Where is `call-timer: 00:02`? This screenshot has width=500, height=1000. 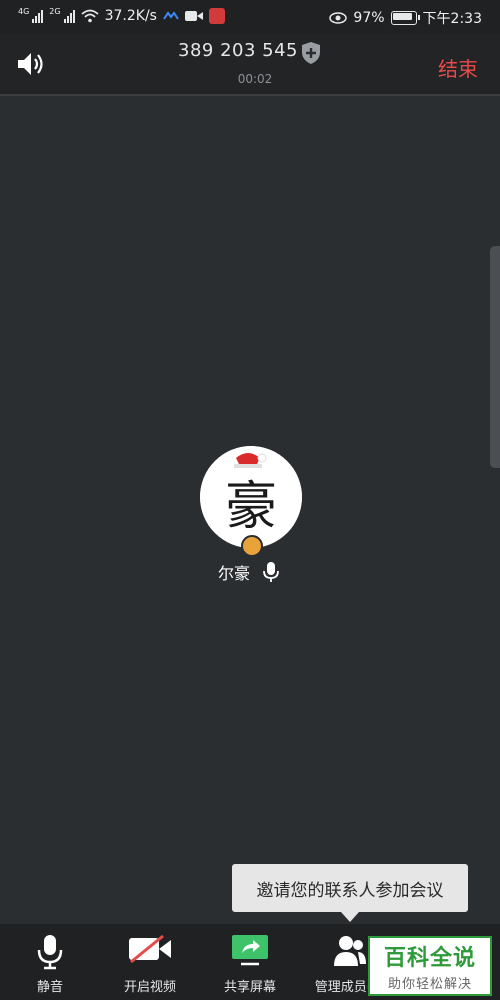
call-timer: 00:02 is located at coordinates (255, 79).